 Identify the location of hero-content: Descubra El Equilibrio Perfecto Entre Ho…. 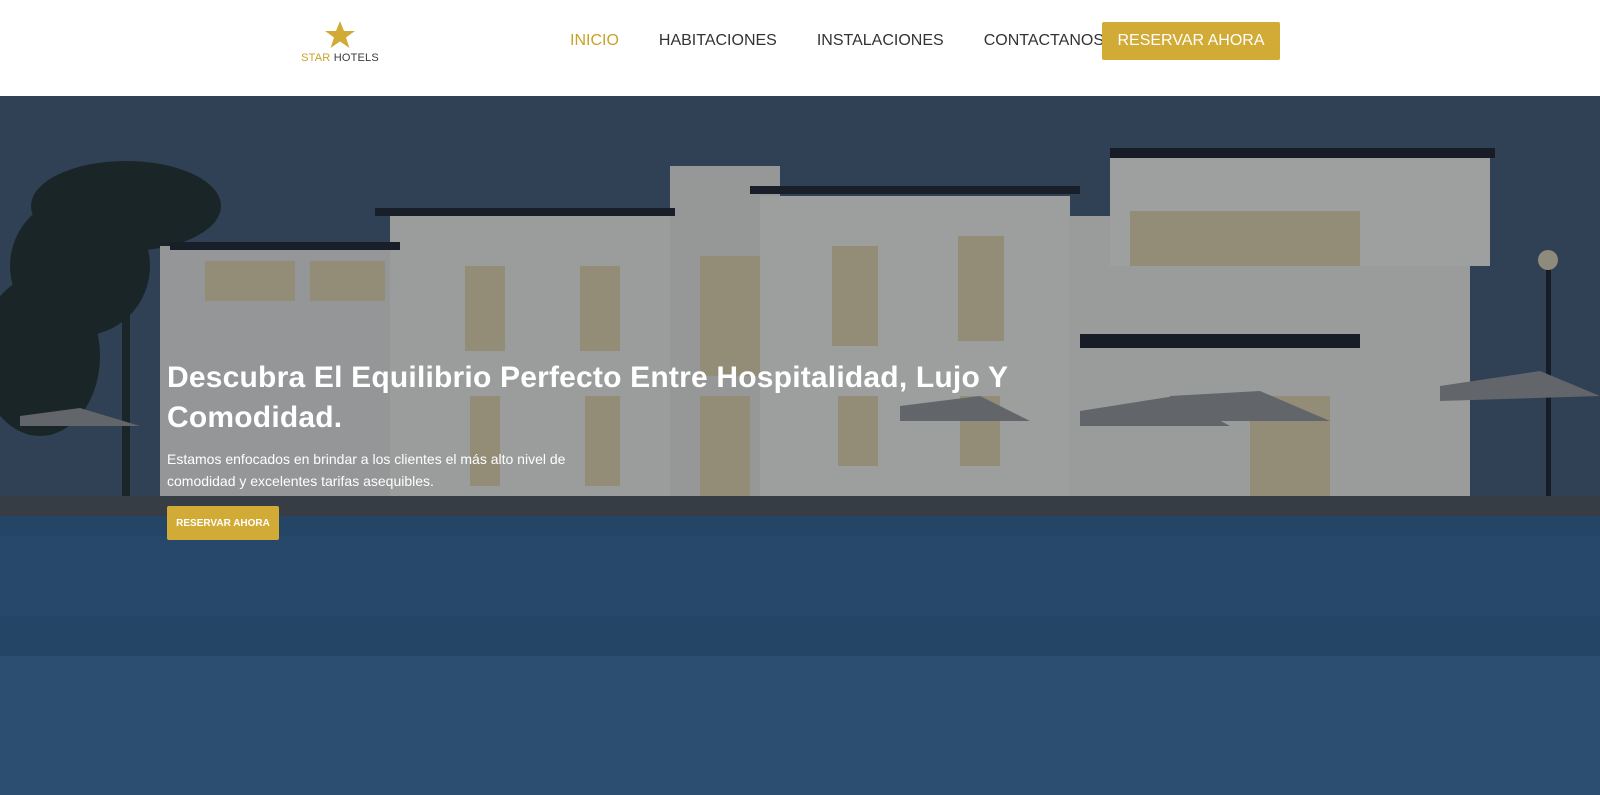
(617, 449).